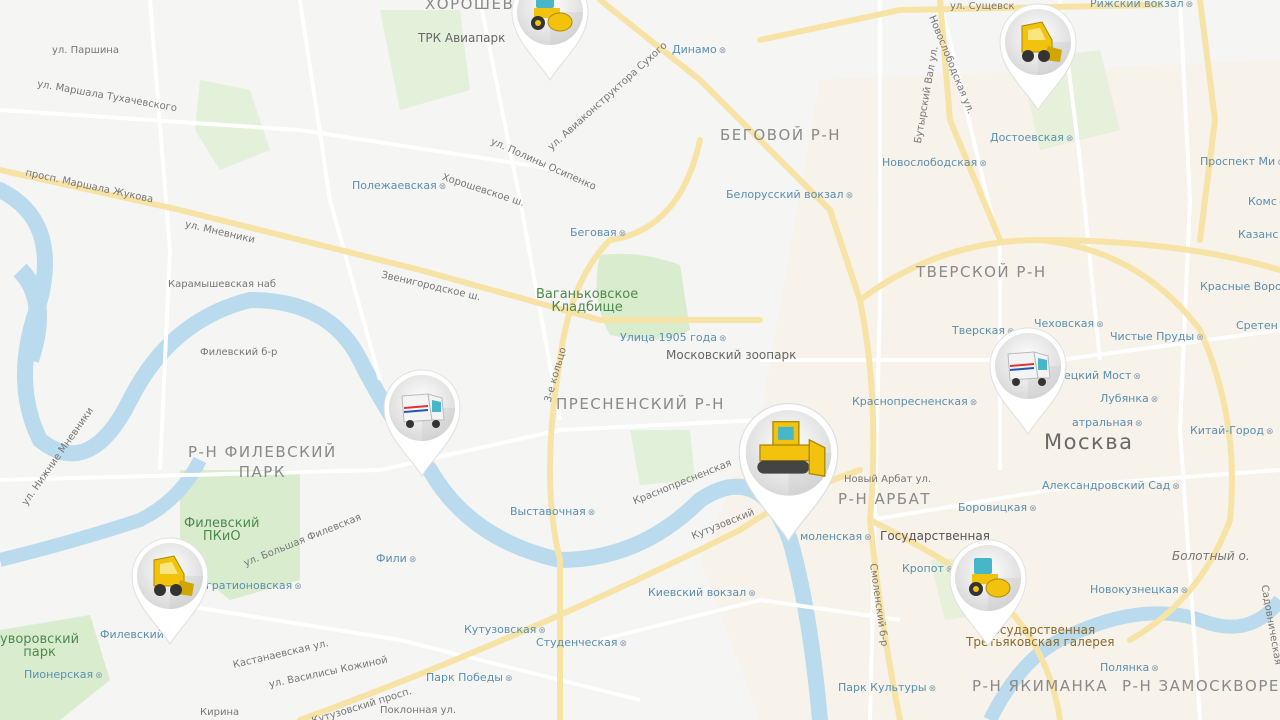  Describe the element at coordinates (1139, 590) in the screenshot. I see `metro-novokuznetskaya: Новокузнецкая` at that location.